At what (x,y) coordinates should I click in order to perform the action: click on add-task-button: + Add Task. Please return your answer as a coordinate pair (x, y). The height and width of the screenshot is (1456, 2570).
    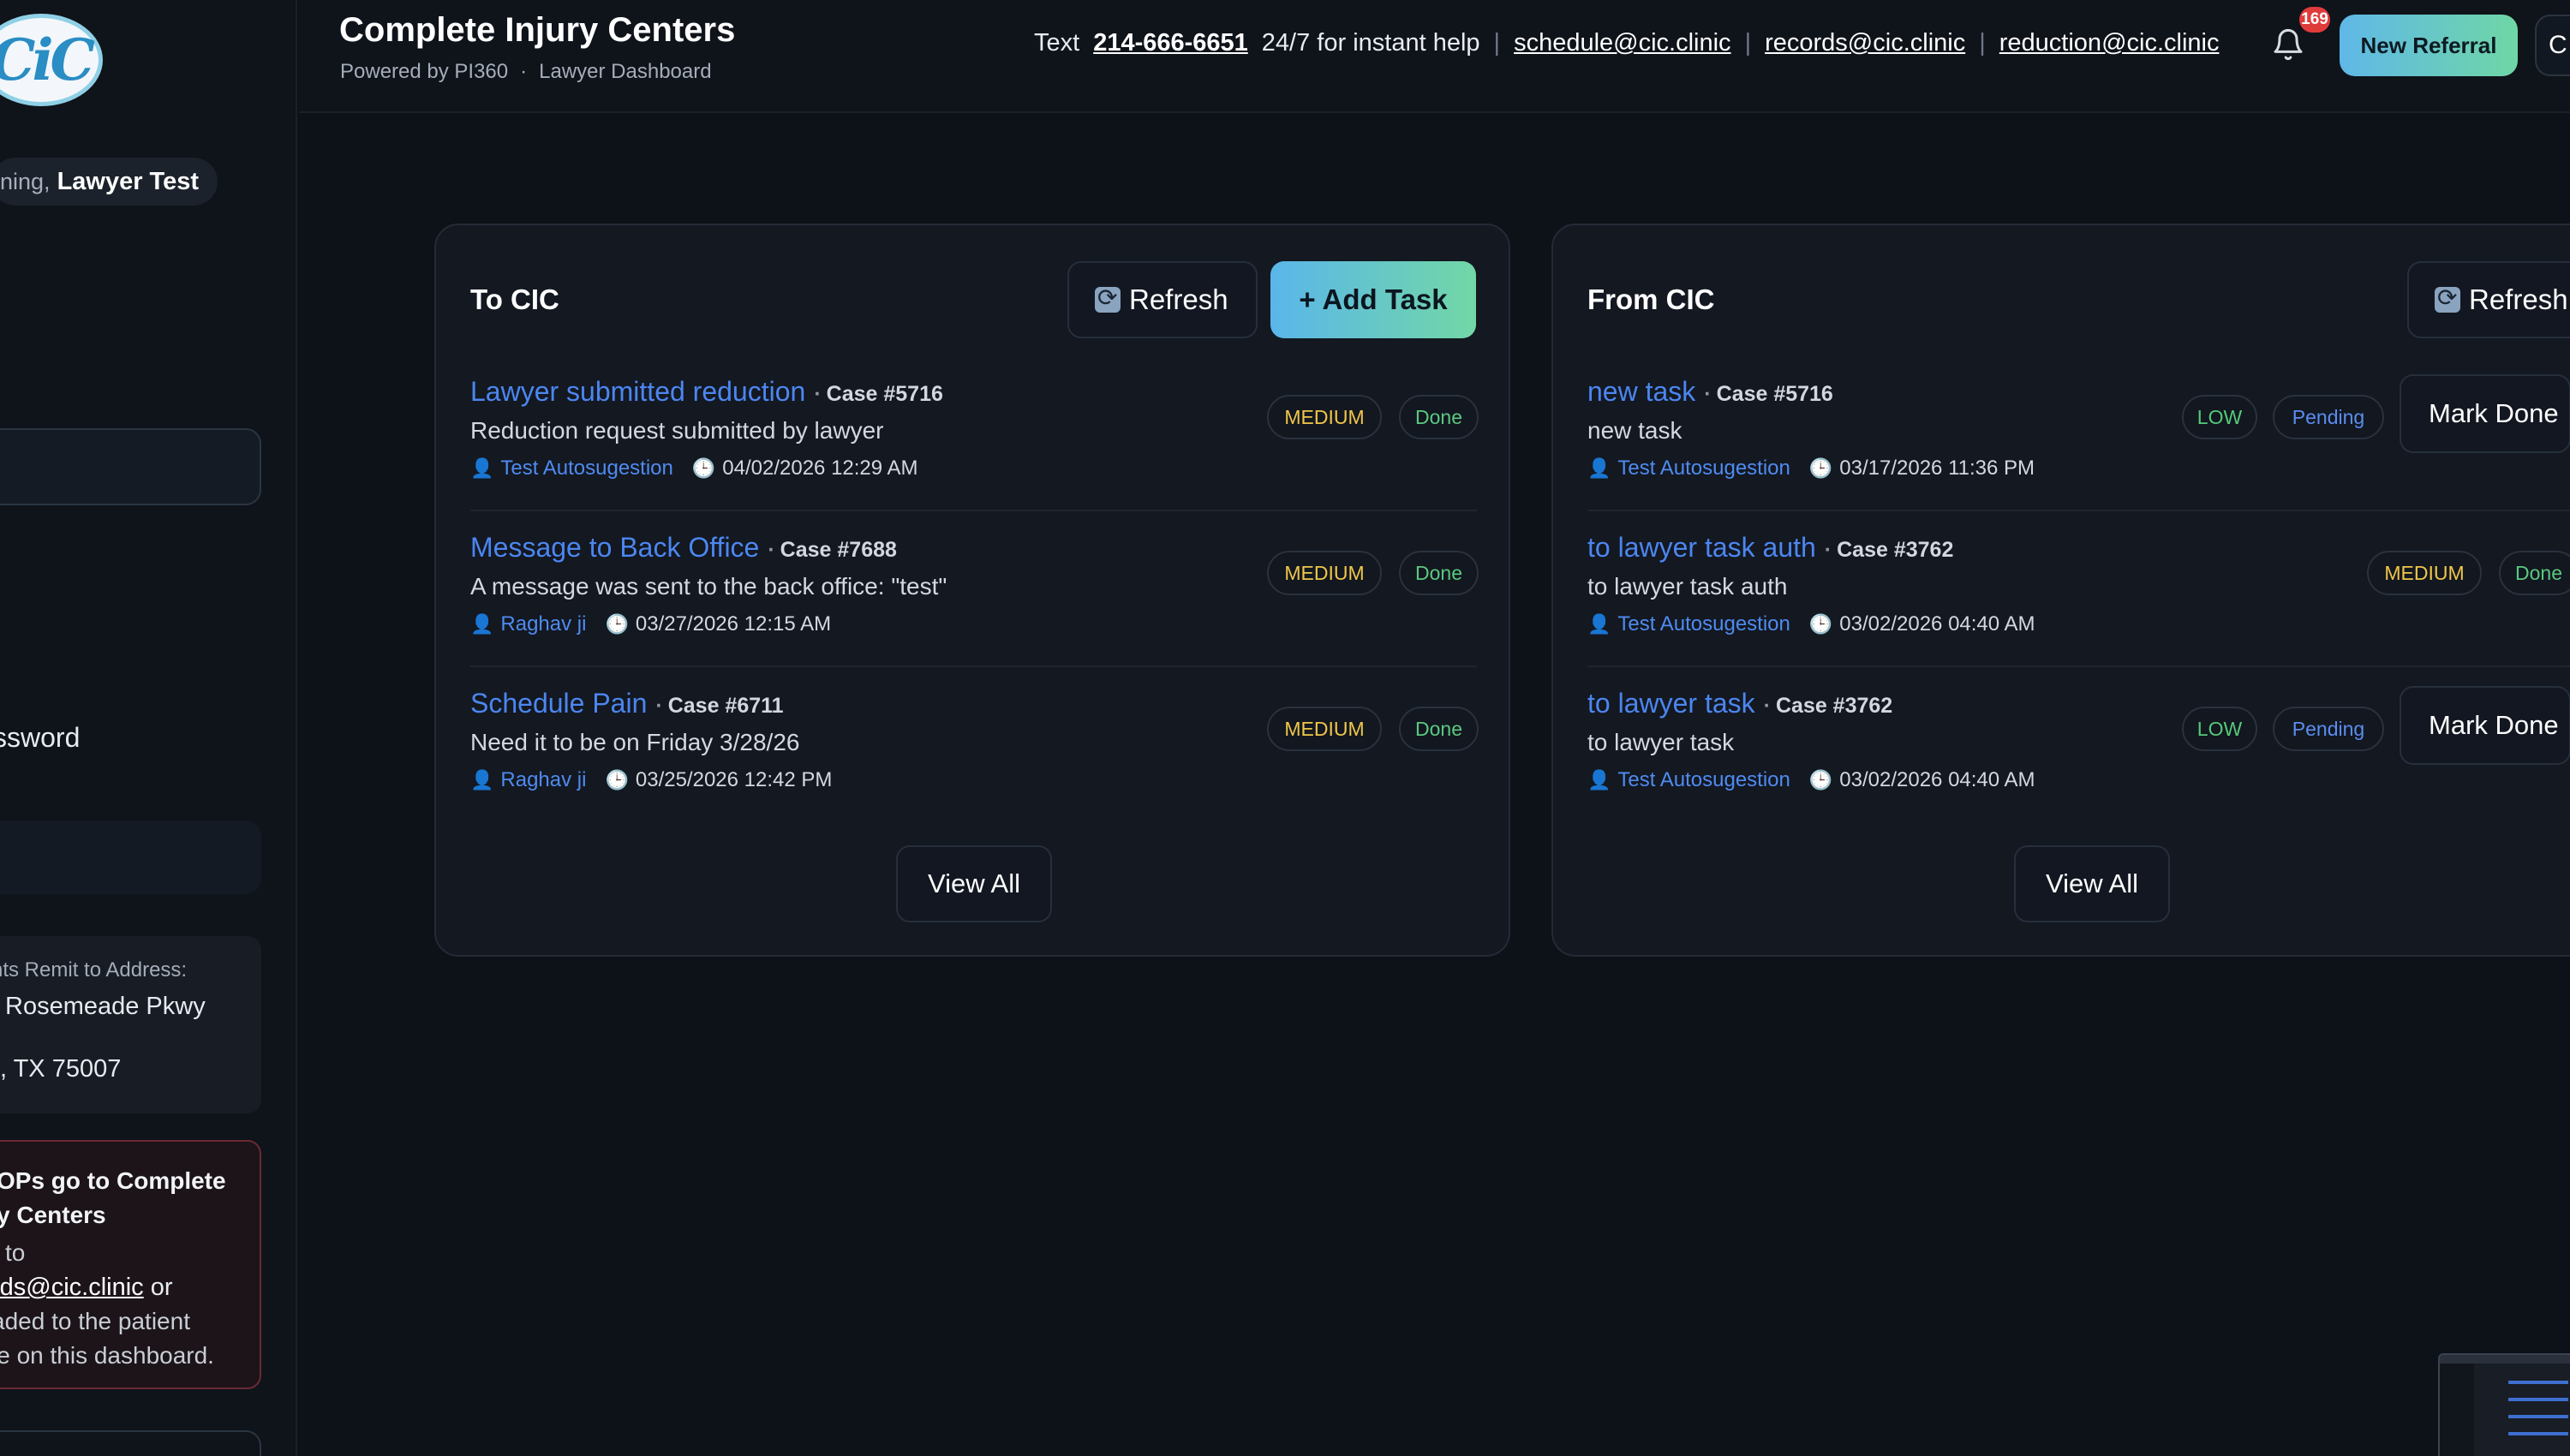
    Looking at the image, I should click on (1373, 299).